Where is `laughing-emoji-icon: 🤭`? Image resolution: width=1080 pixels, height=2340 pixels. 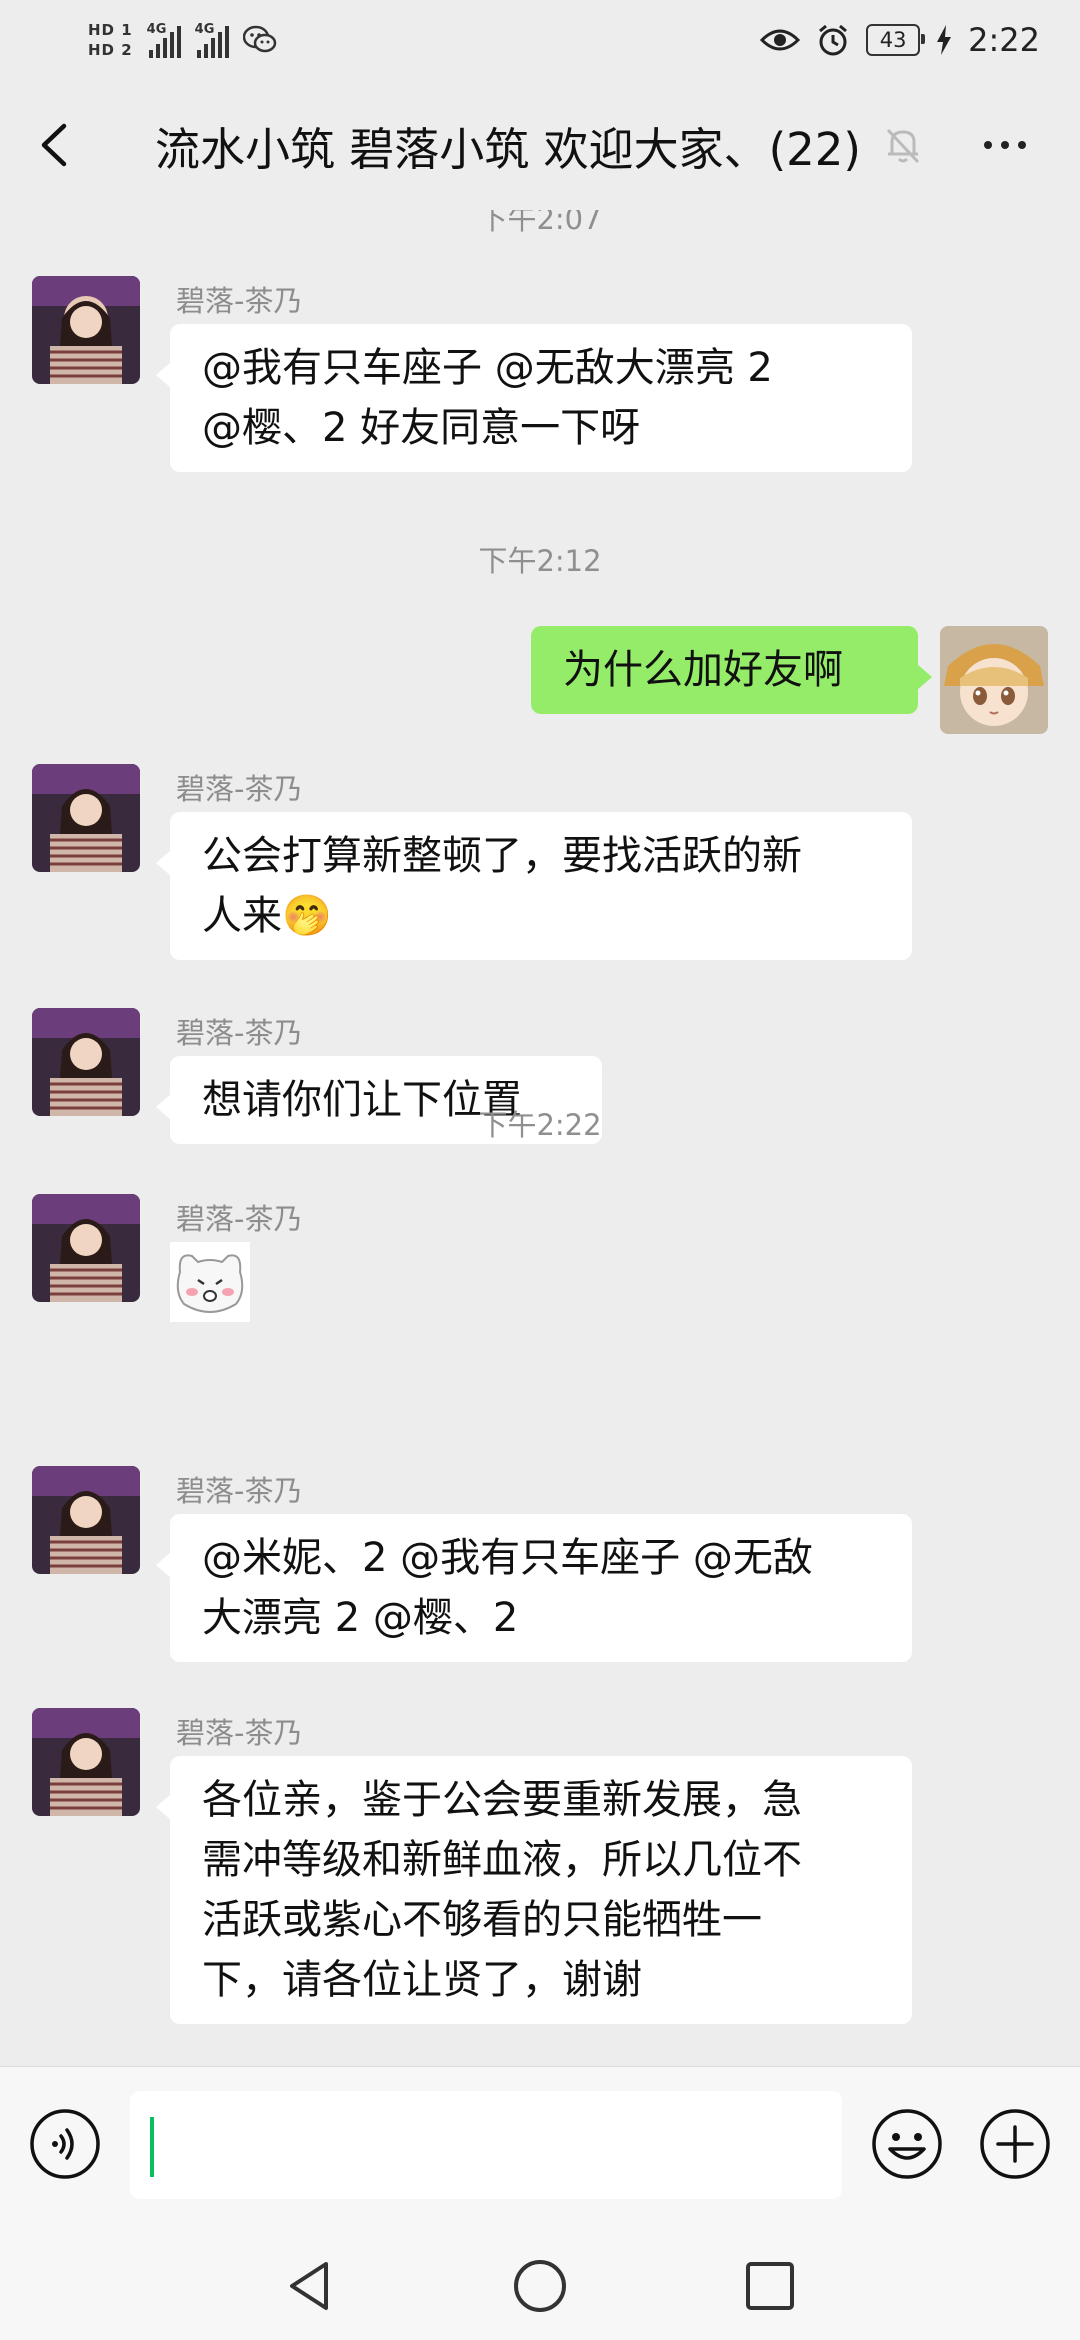
laughing-emoji-icon: 🤭 is located at coordinates (307, 916).